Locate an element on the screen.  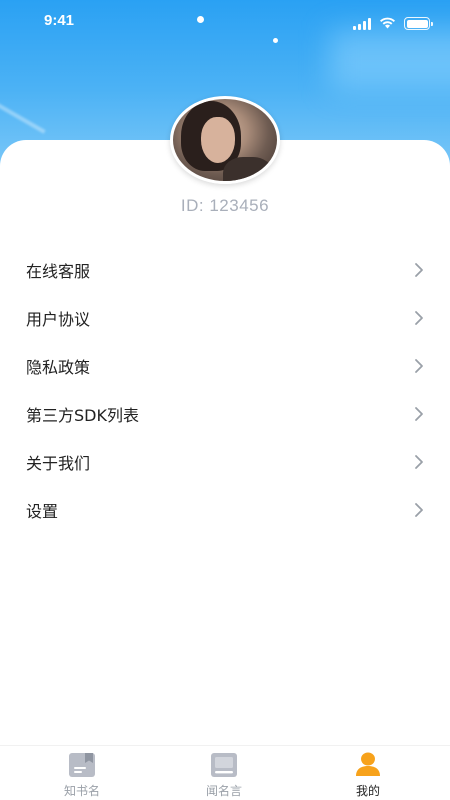
menu-item-label: 关于我们 is located at coordinates (58, 463).